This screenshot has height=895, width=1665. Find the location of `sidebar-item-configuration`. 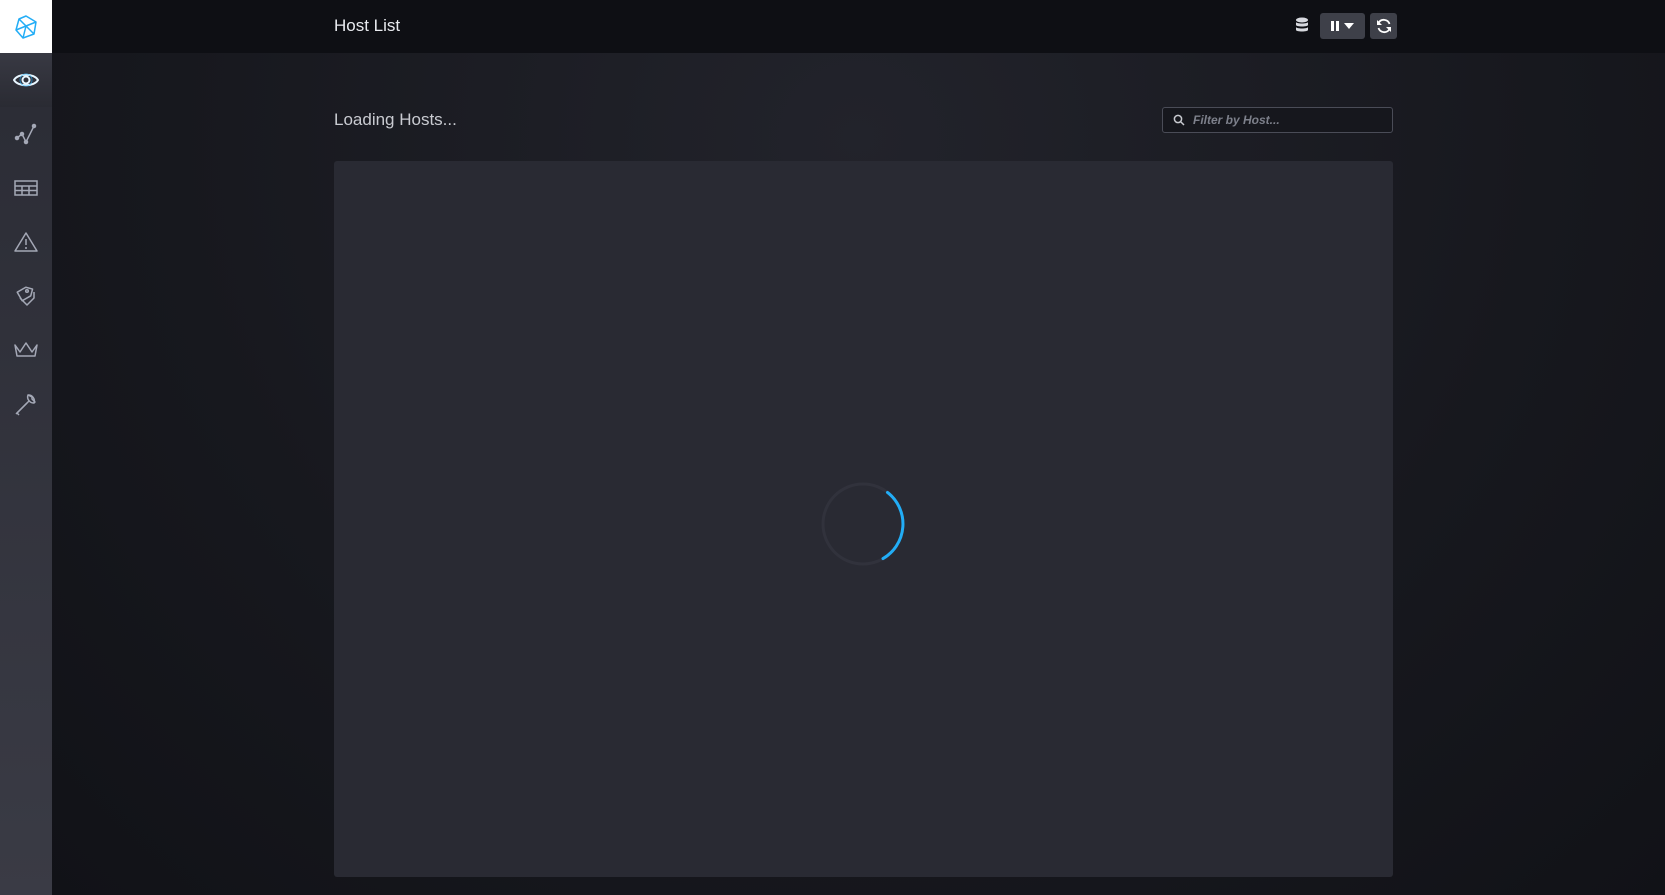

sidebar-item-configuration is located at coordinates (26, 404).